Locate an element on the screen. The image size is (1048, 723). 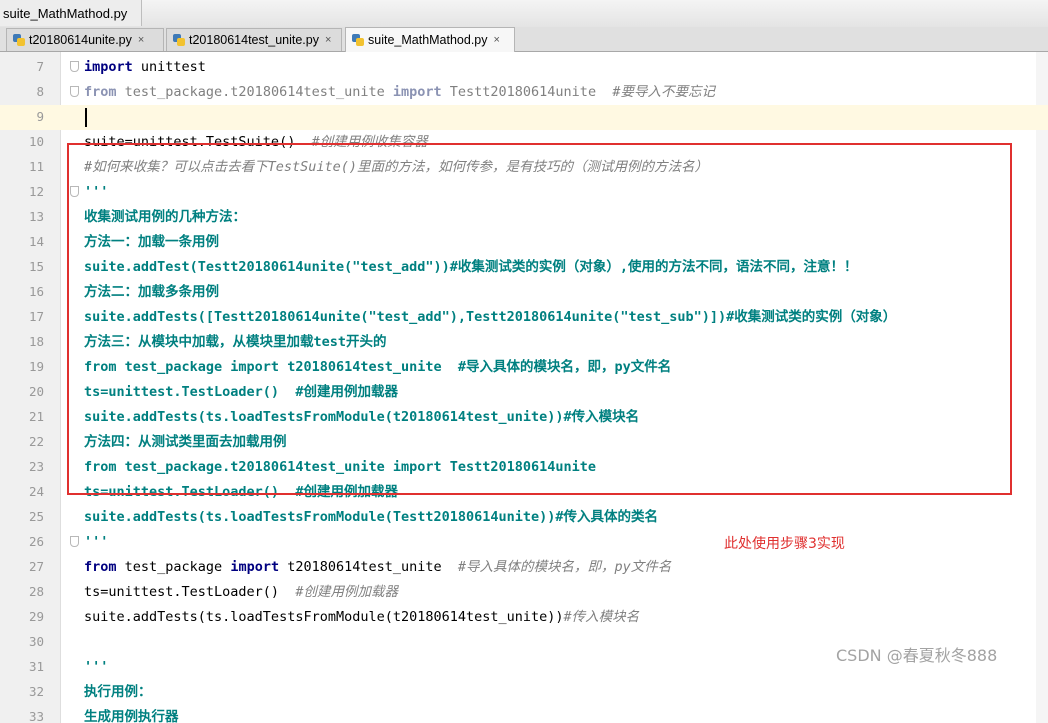
code-line: 7 import unittest is located at coordinates (524, 67).